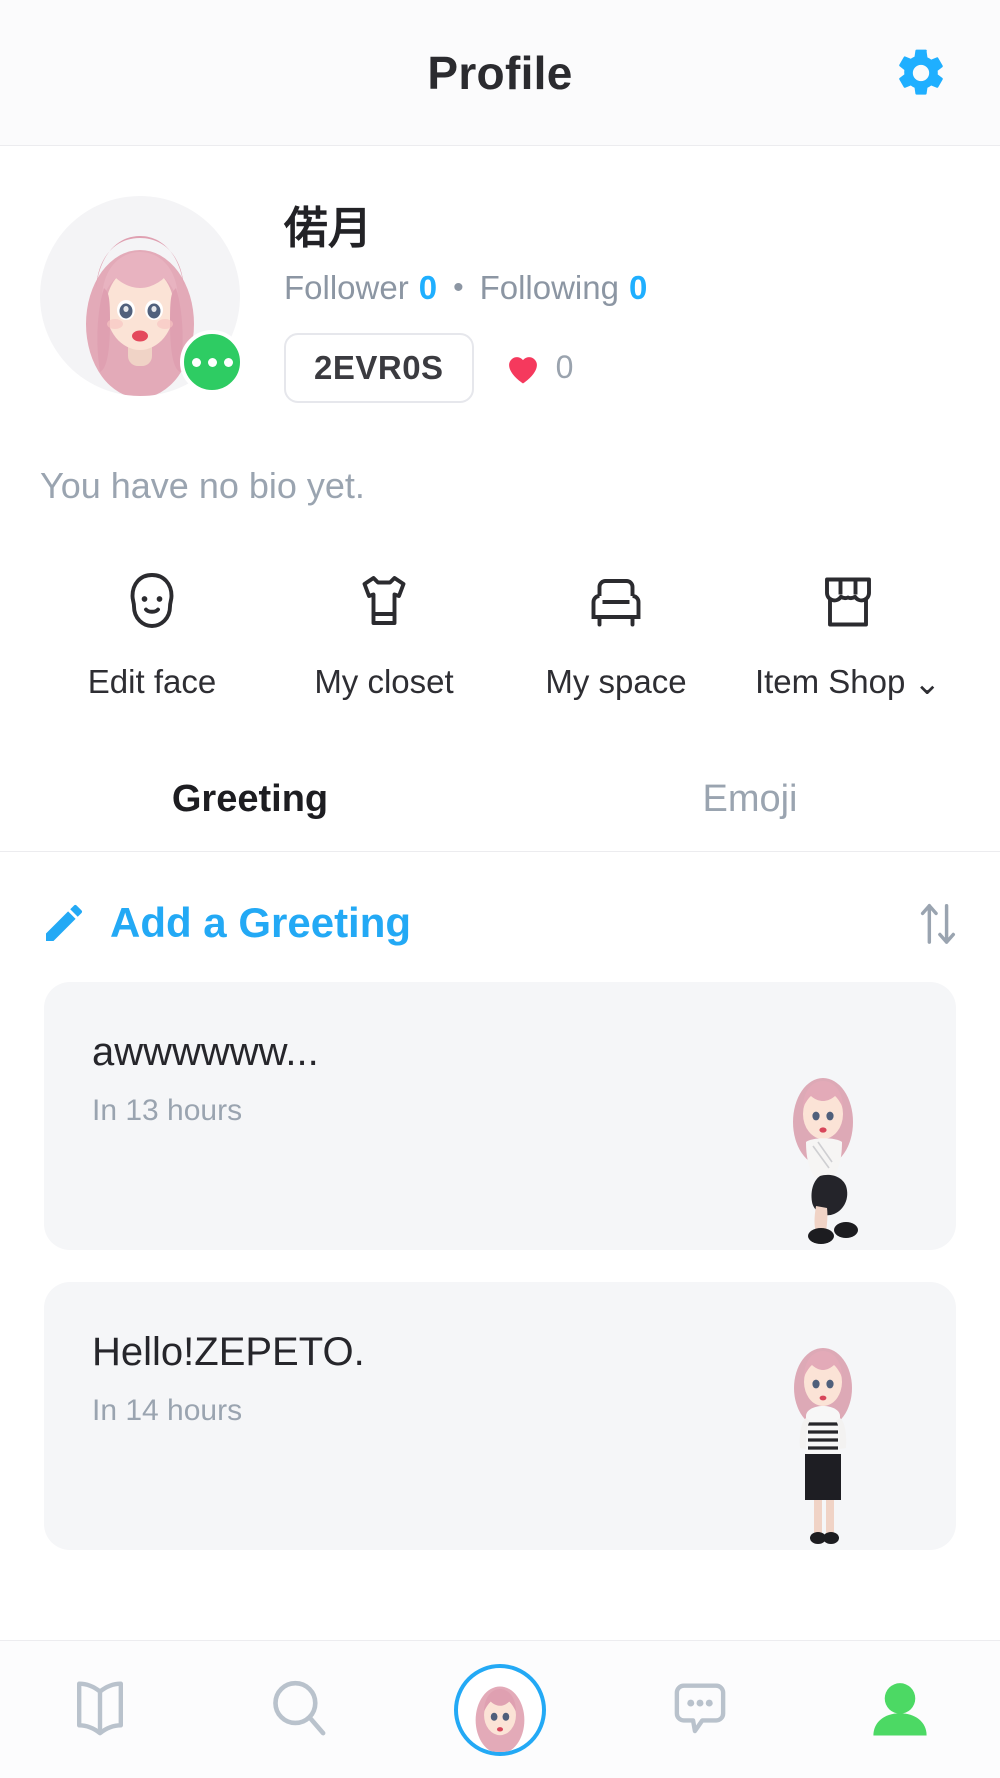 Image resolution: width=1000 pixels, height=1778 pixels. I want to click on follow-stats: Follower 0 • Following 0, so click(642, 288).